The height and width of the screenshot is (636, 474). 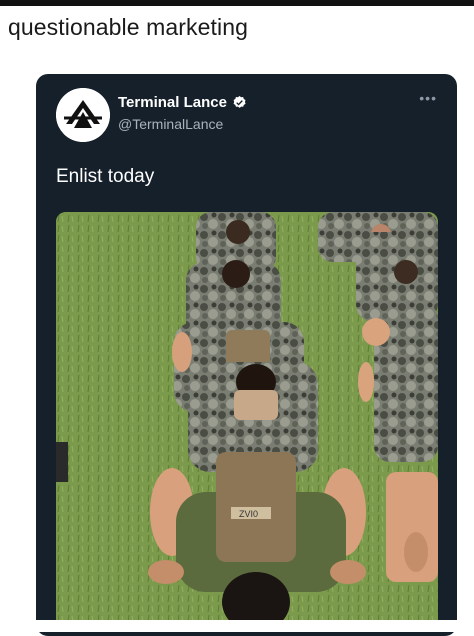 What do you see at coordinates (237, 626) in the screenshot?
I see `bottom-bar` at bounding box center [237, 626].